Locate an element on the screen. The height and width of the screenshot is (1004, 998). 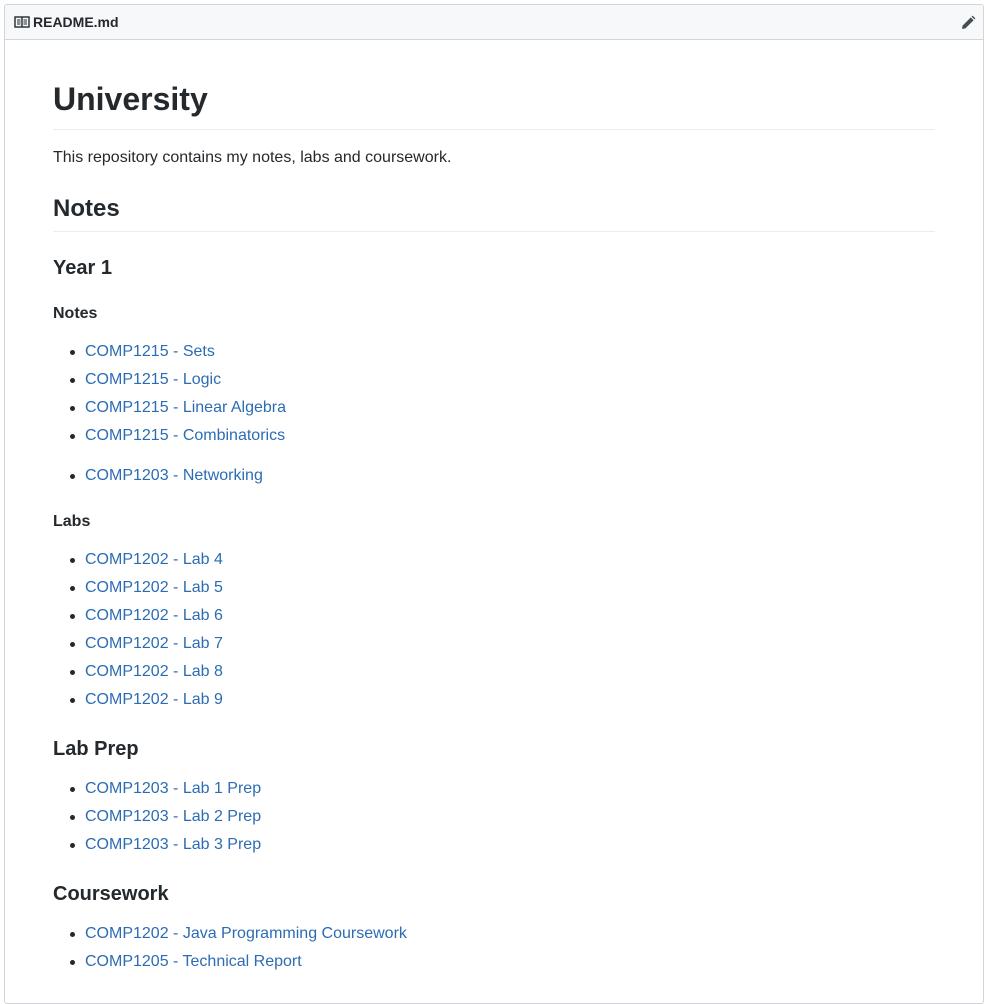
list-item: COMP1215 - Logic is located at coordinates (169, 380).